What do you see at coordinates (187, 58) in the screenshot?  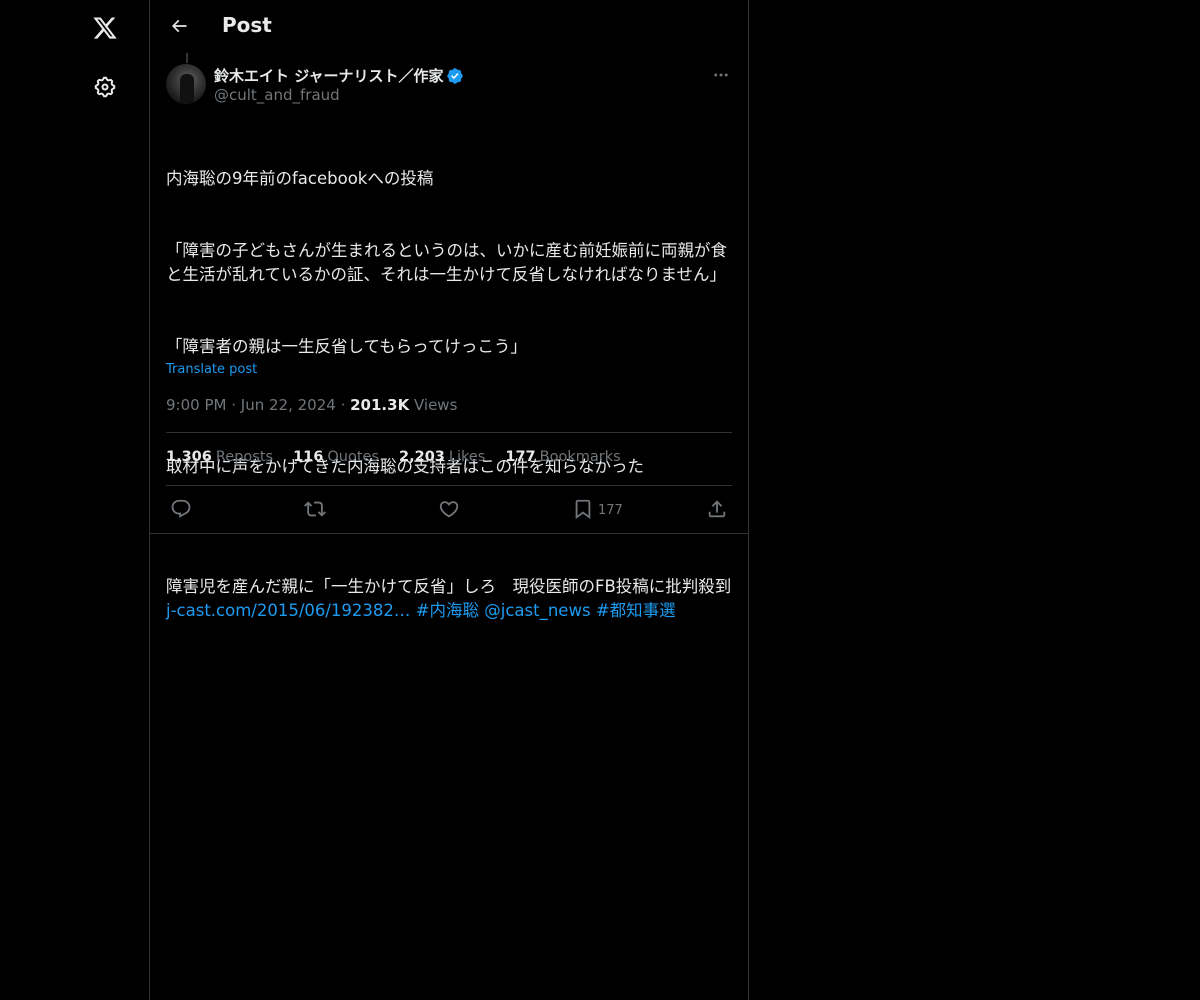 I see `thread-connector-line` at bounding box center [187, 58].